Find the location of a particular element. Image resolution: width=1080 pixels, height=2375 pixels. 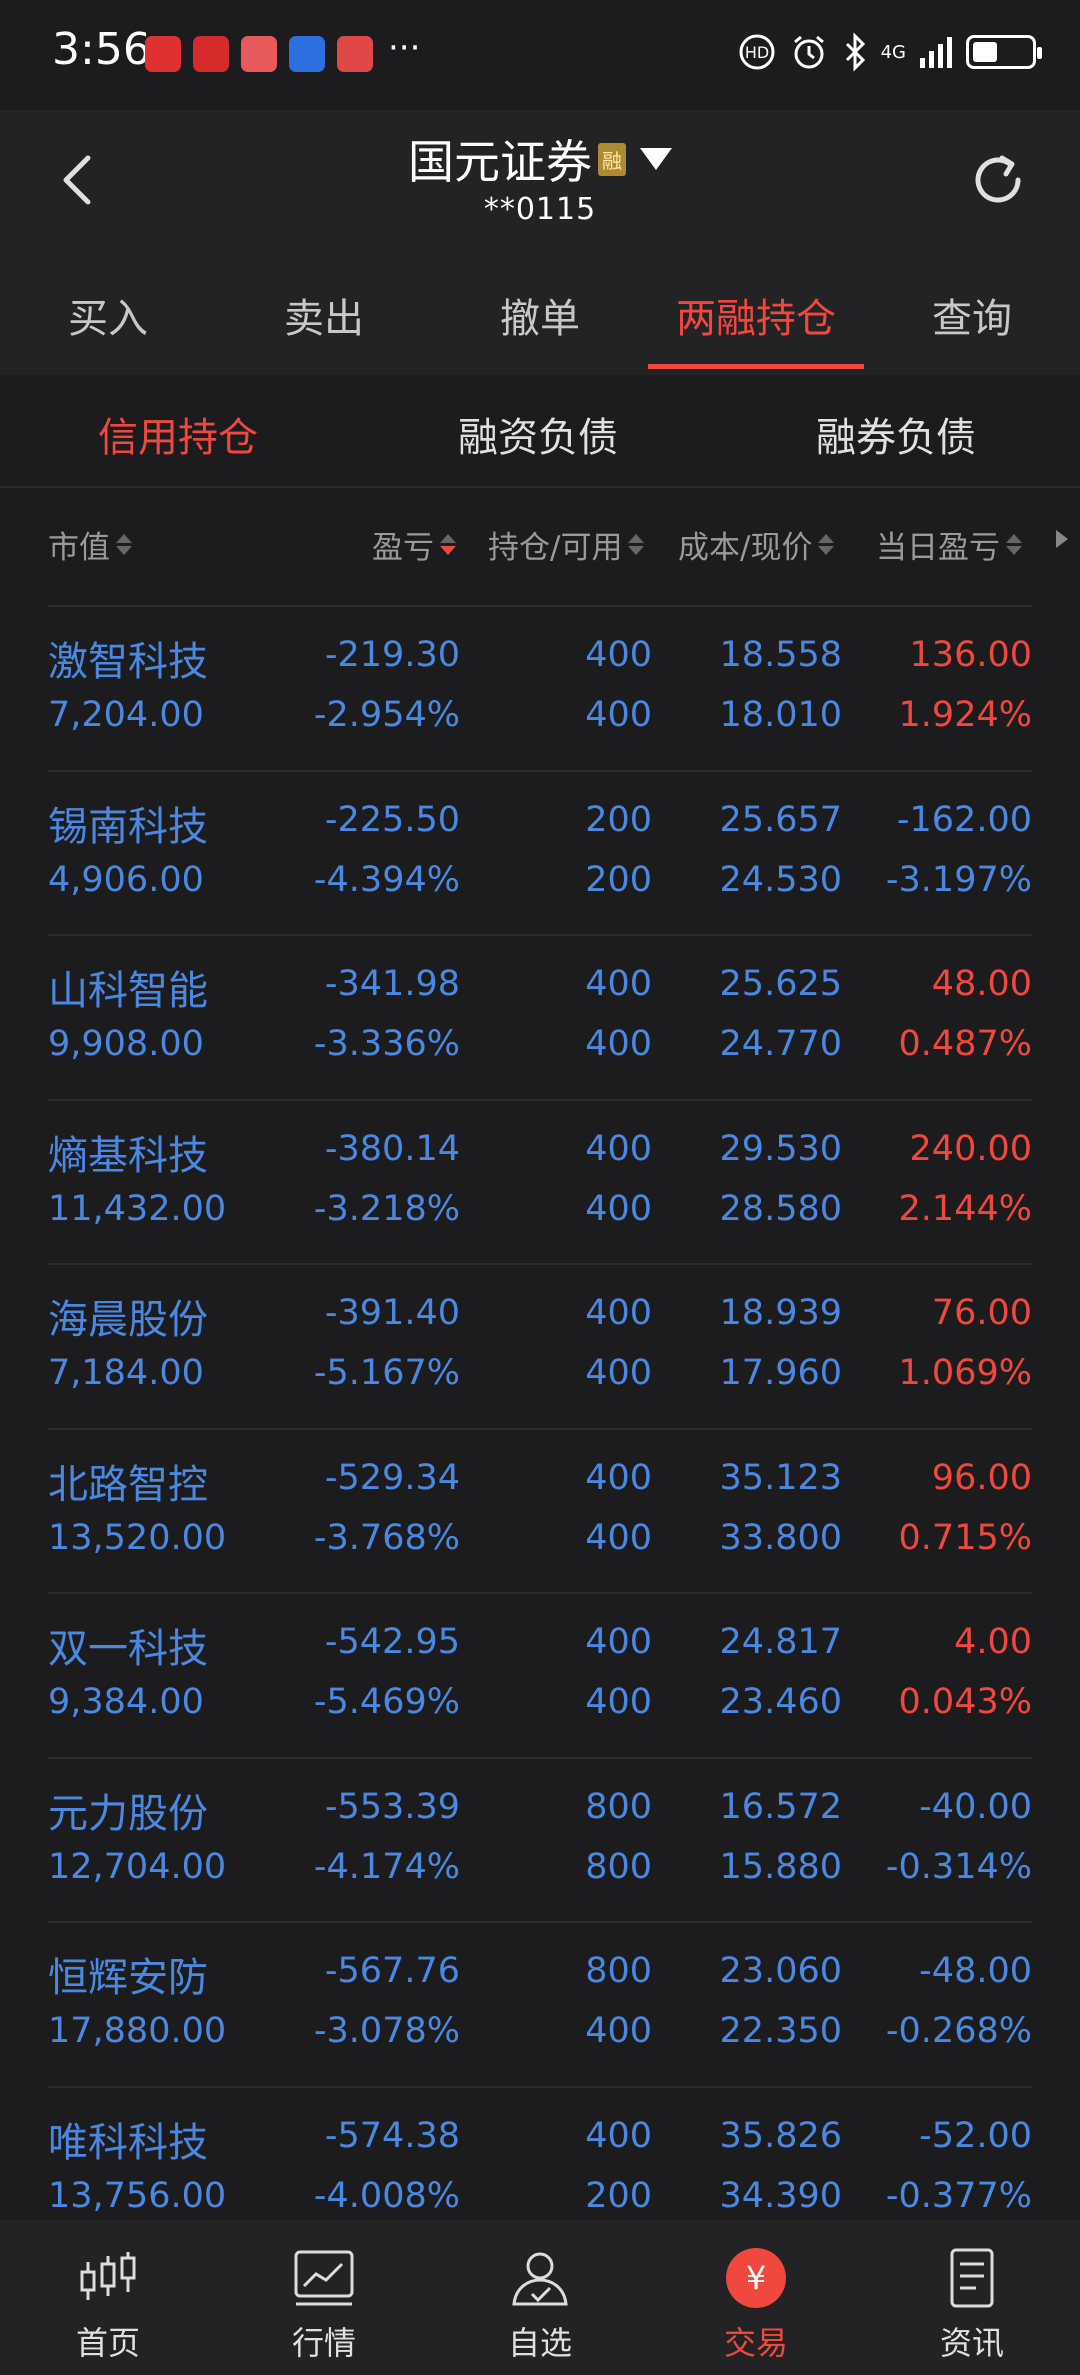

column-pnl: 盈亏 is located at coordinates (414, 544).